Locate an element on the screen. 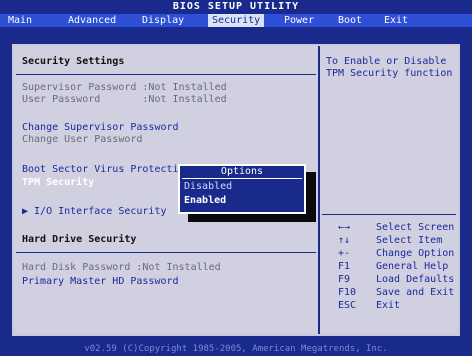 Image resolution: width=472 pixels, height=356 pixels. help-text-line1: To Enable or Disable is located at coordinates (386, 61).